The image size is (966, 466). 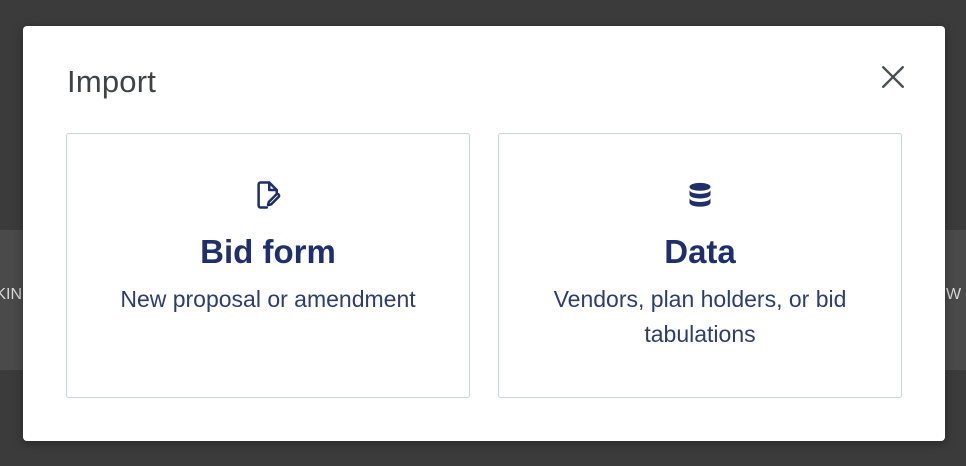 I want to click on database-icon, so click(x=700, y=195).